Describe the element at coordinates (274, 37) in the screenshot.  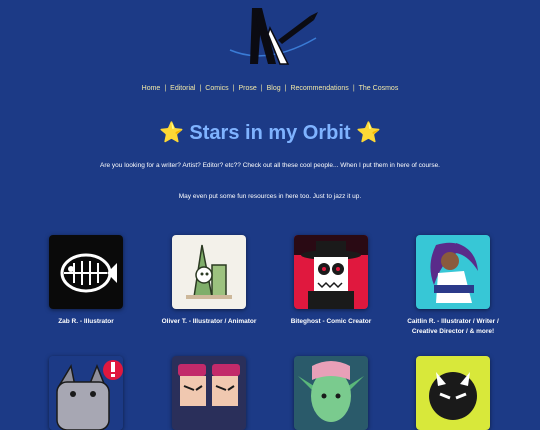
I see `site-logo` at that location.